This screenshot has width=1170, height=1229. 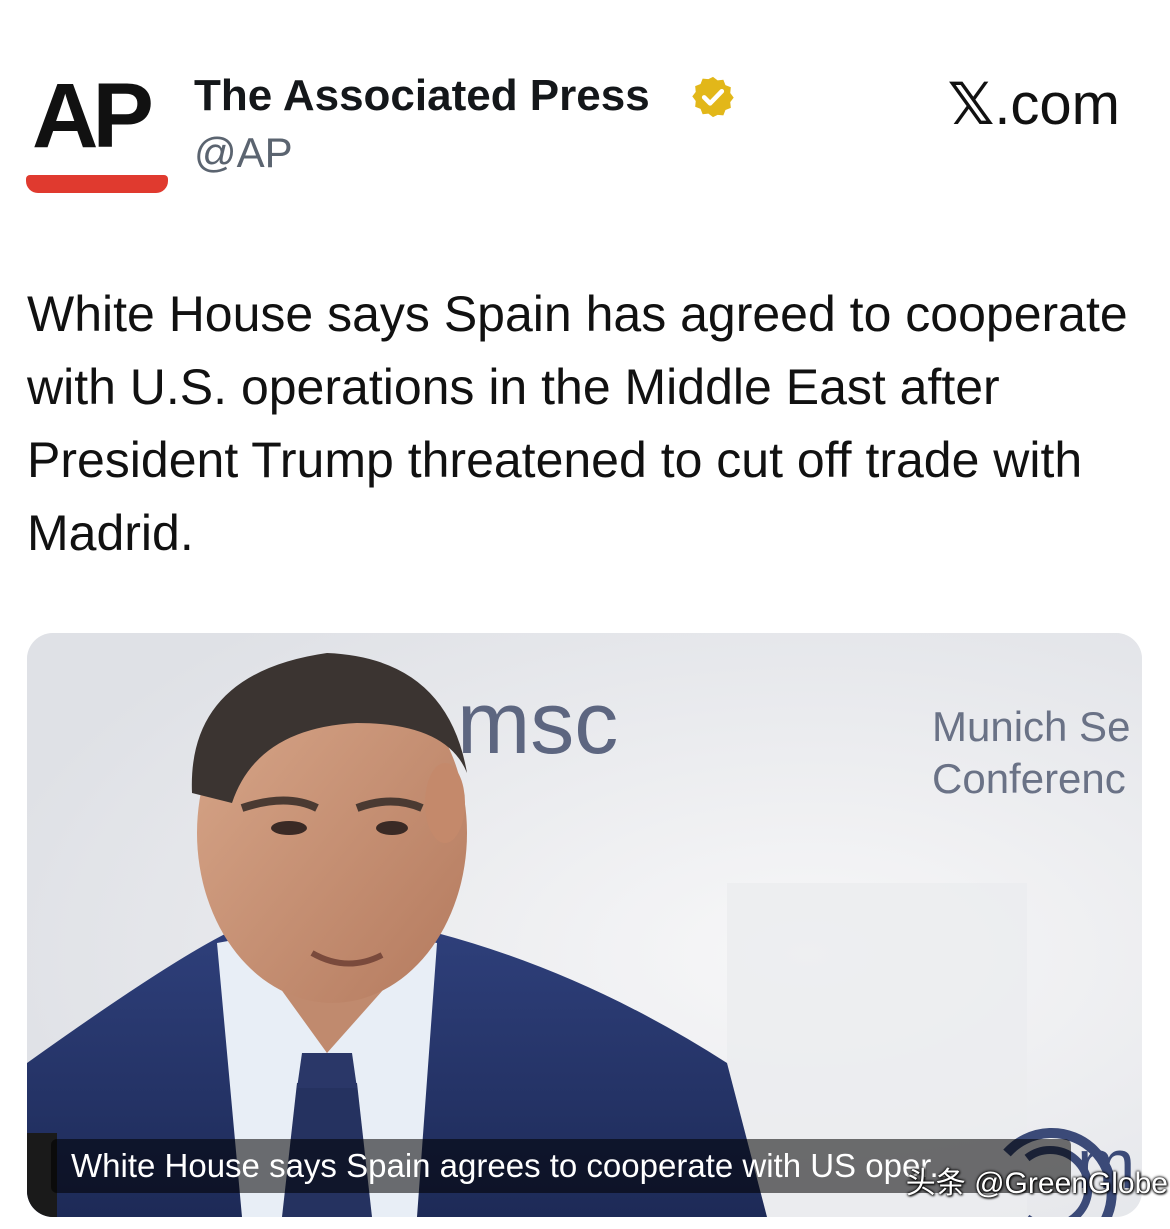 I want to click on ap-logo-letters: AP, so click(x=93, y=116).